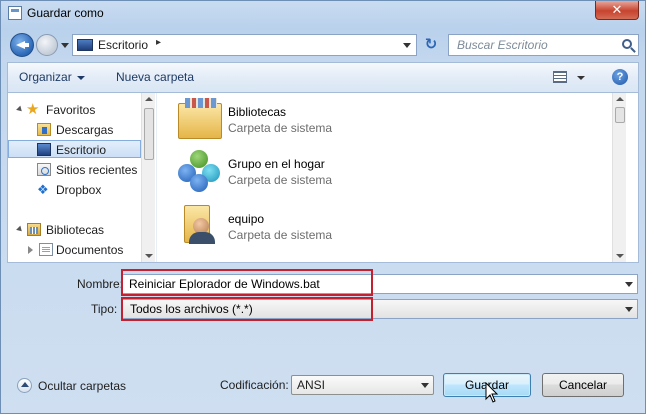  I want to click on dropbox-icon: ❖, so click(43, 189).